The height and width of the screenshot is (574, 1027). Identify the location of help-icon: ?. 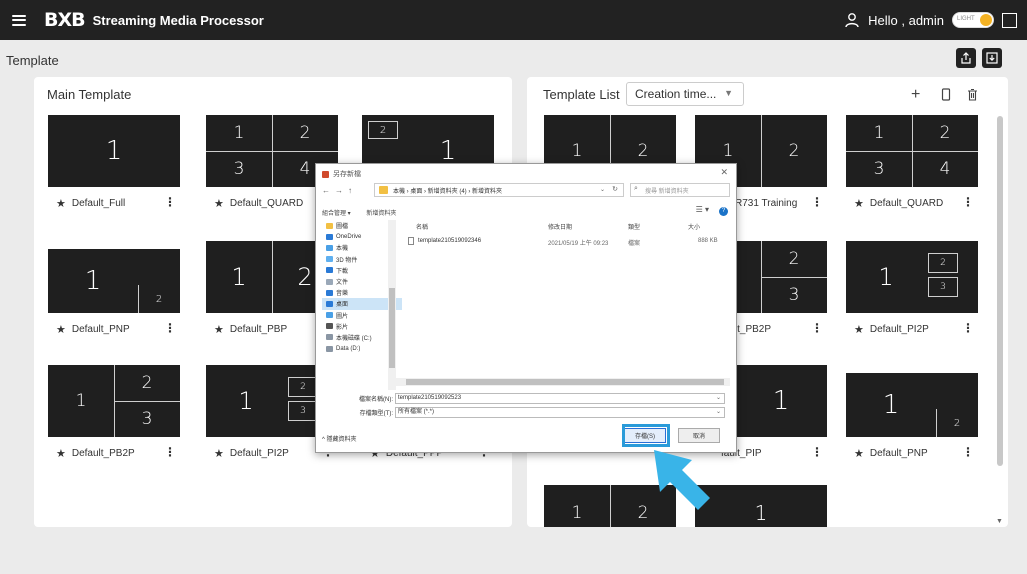
(723, 211).